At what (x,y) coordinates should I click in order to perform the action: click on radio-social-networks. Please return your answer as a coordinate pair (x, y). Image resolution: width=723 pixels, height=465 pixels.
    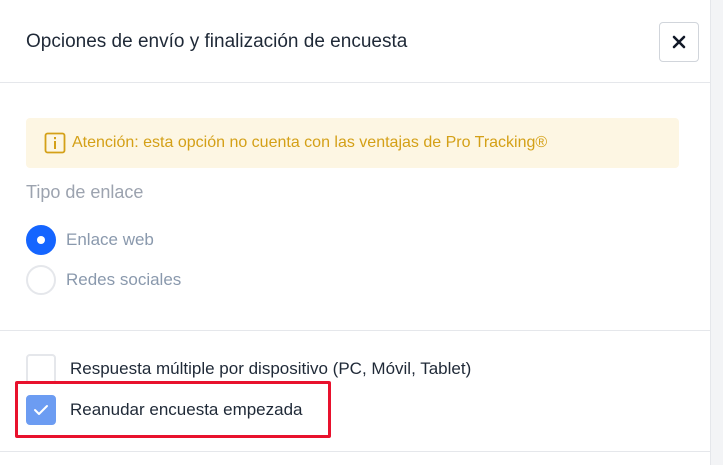
    Looking at the image, I should click on (41, 280).